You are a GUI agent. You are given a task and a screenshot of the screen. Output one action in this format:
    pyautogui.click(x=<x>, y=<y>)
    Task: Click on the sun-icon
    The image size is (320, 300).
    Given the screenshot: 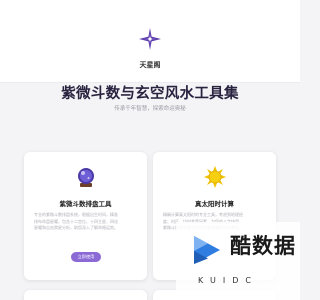 What is the action you would take?
    pyautogui.click(x=214, y=177)
    